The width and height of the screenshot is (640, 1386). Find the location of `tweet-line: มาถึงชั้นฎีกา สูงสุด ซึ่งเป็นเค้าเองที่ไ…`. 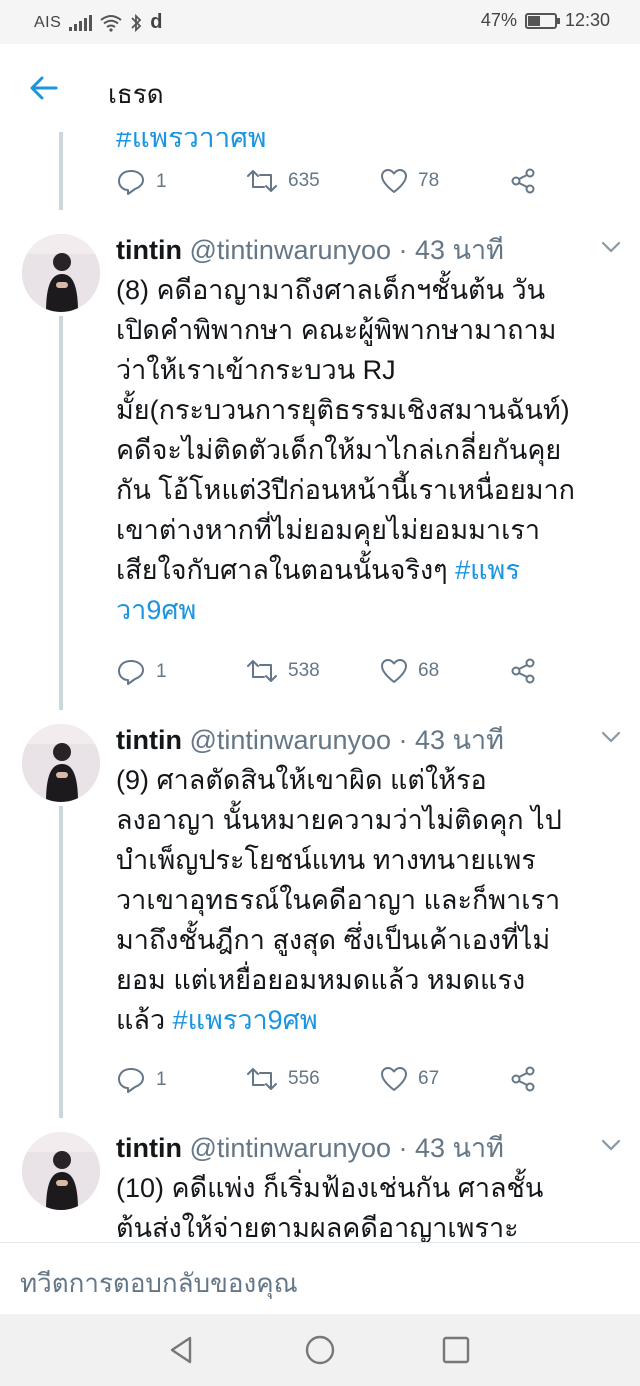

tweet-line: มาถึงชั้นฎีกา สูงสุด ซึ่งเป็นเค้าเองที่ไ… is located at coordinates (333, 940).